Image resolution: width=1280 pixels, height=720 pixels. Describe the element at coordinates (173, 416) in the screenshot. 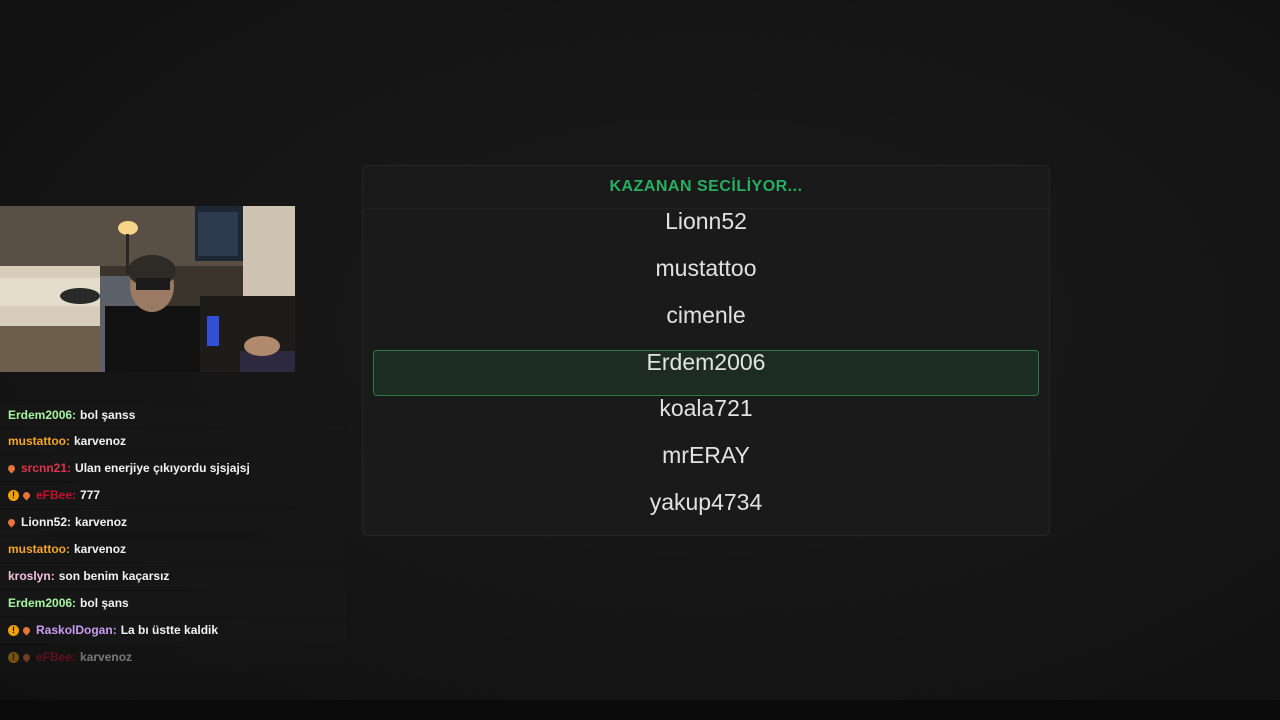

I see `chat-message: Erdem2006: bol şanss` at that location.